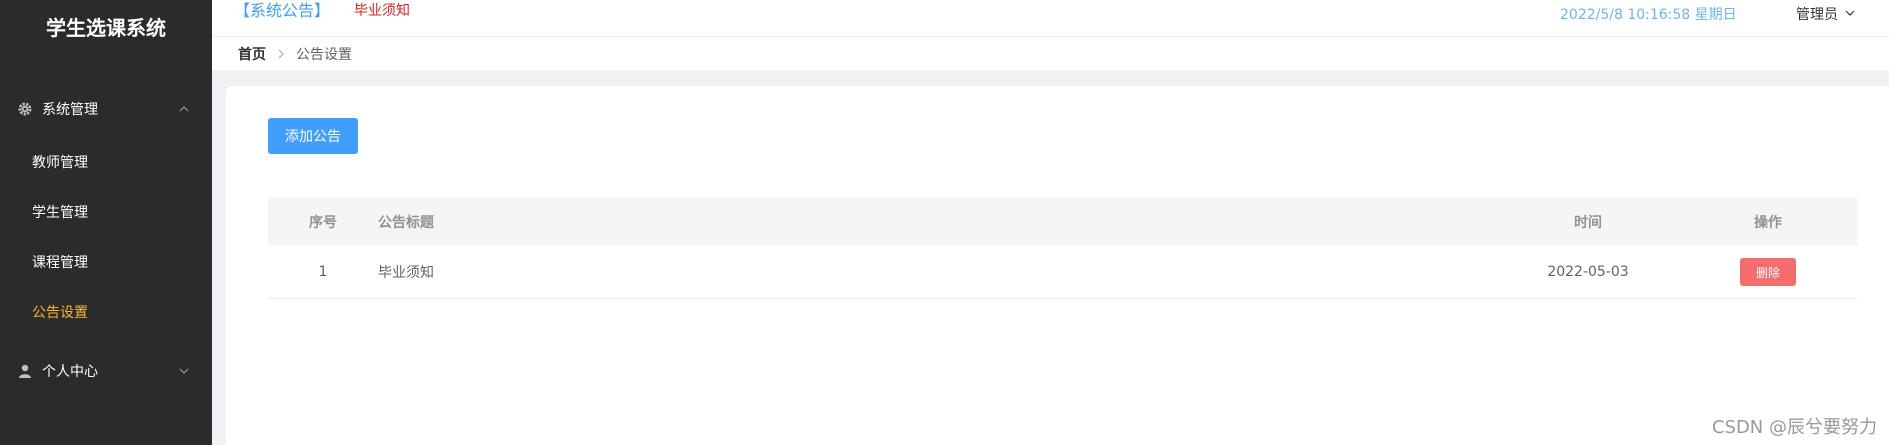 This screenshot has width=1889, height=445. I want to click on sidebar-item-teacher: 教师管理, so click(106, 163).